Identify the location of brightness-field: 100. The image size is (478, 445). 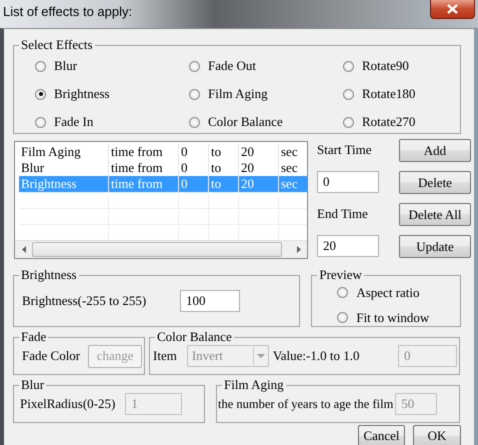
(210, 301).